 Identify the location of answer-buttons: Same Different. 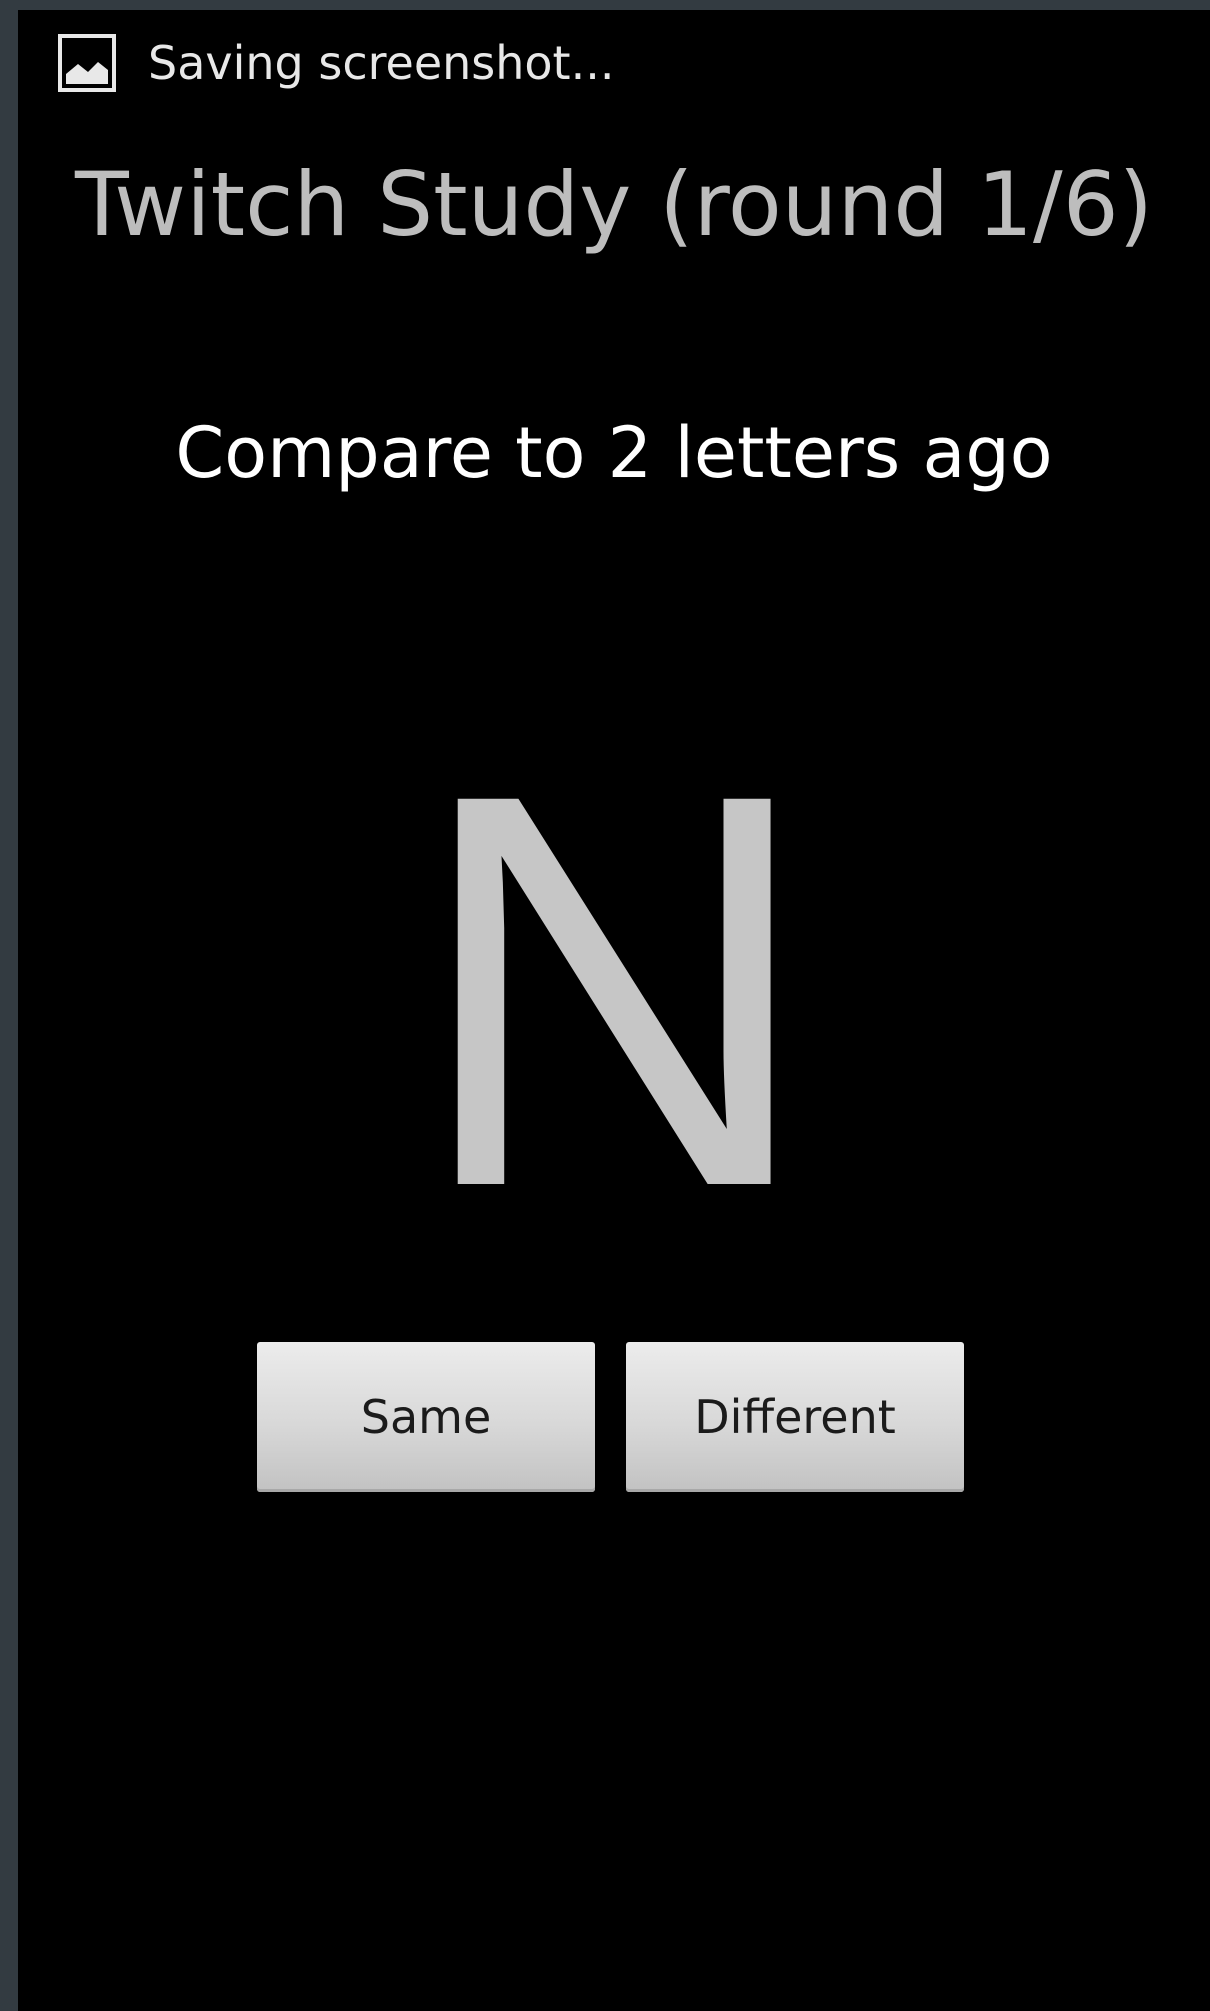
(614, 1418).